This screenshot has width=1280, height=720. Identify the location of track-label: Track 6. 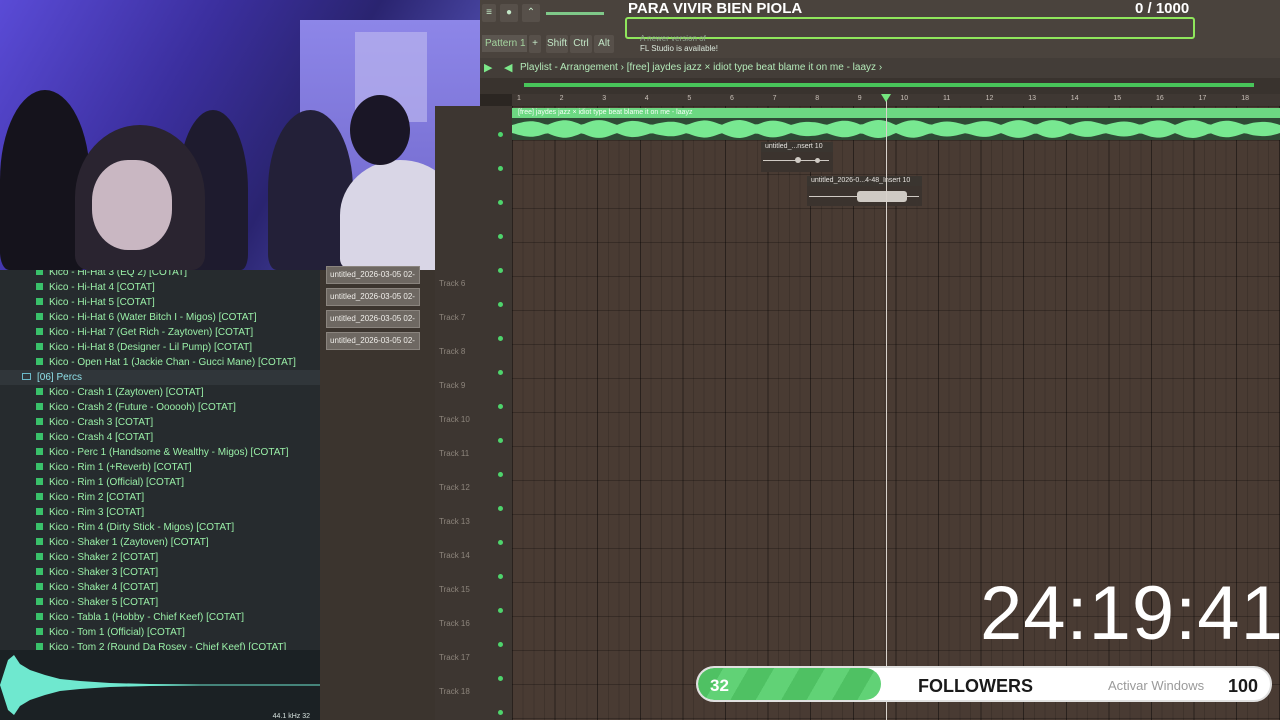
(452, 283).